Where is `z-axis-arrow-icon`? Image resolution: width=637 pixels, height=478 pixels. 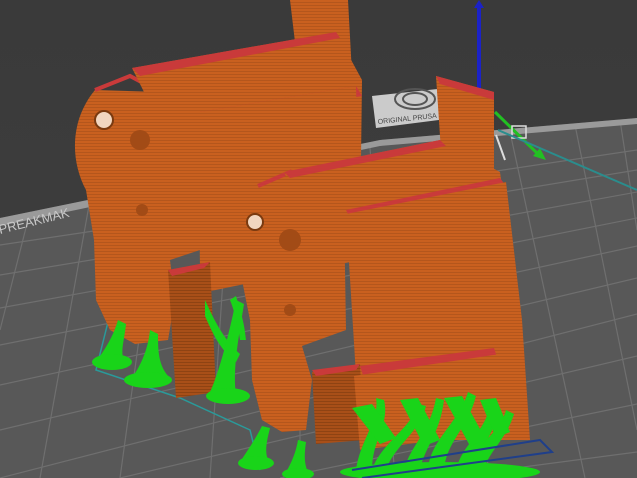 z-axis-arrow-icon is located at coordinates (479, 50).